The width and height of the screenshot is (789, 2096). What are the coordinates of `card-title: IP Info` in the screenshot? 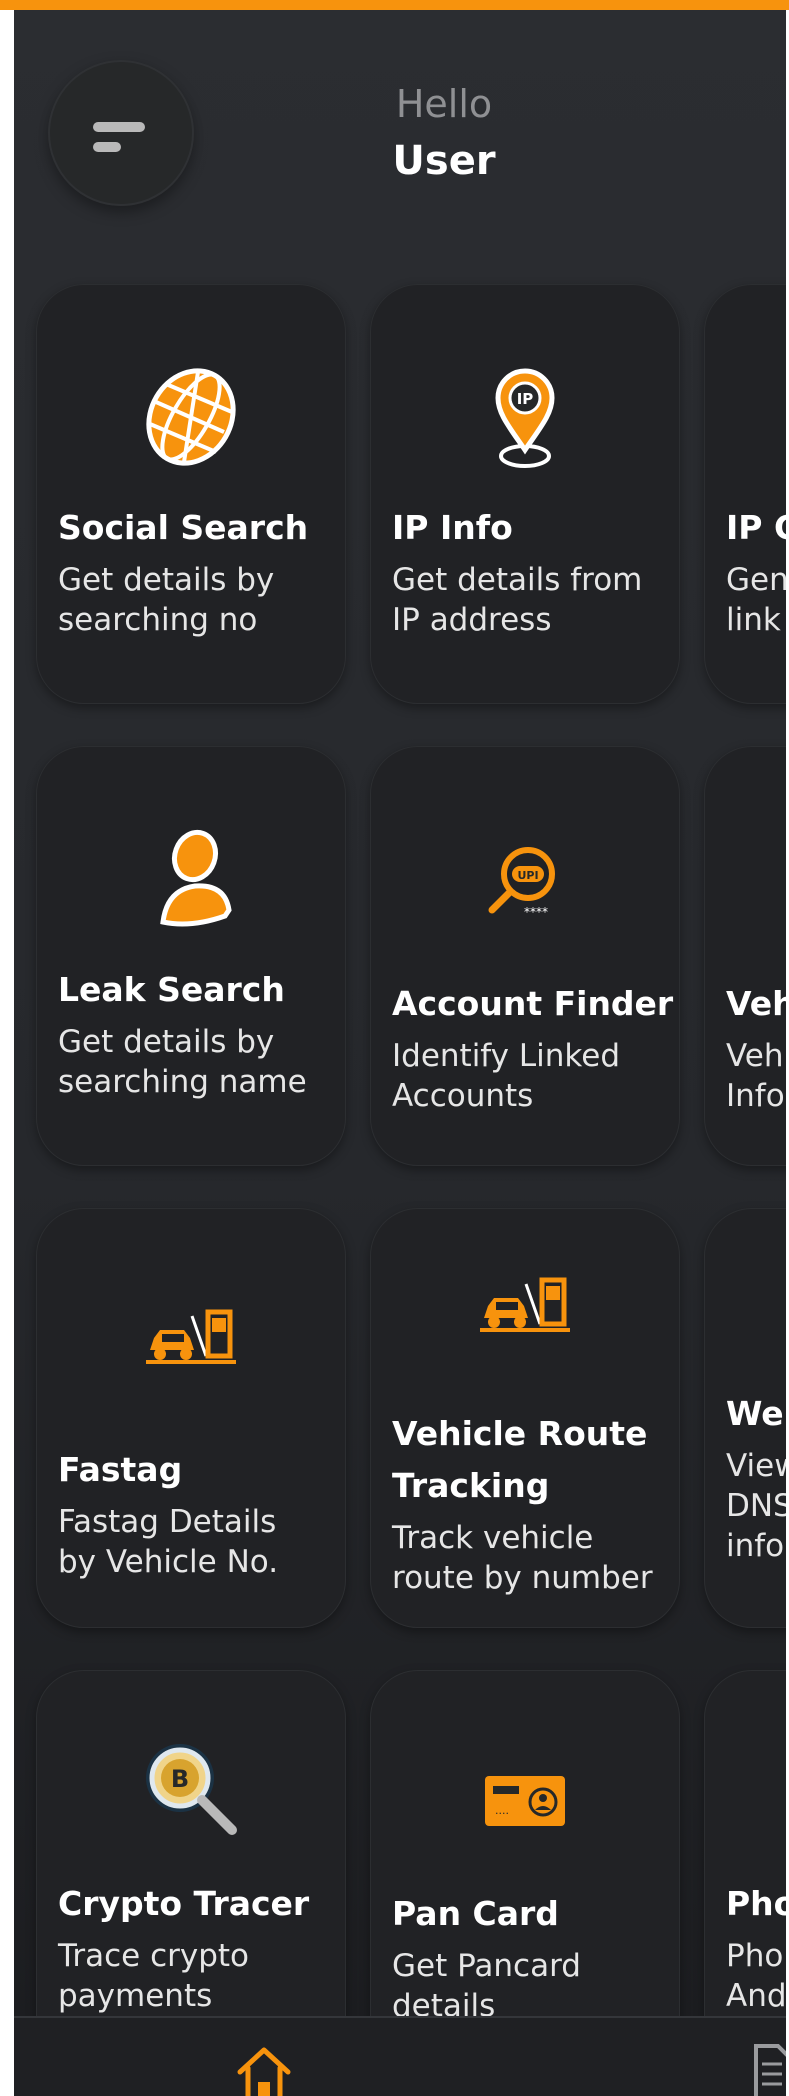 It's located at (452, 527).